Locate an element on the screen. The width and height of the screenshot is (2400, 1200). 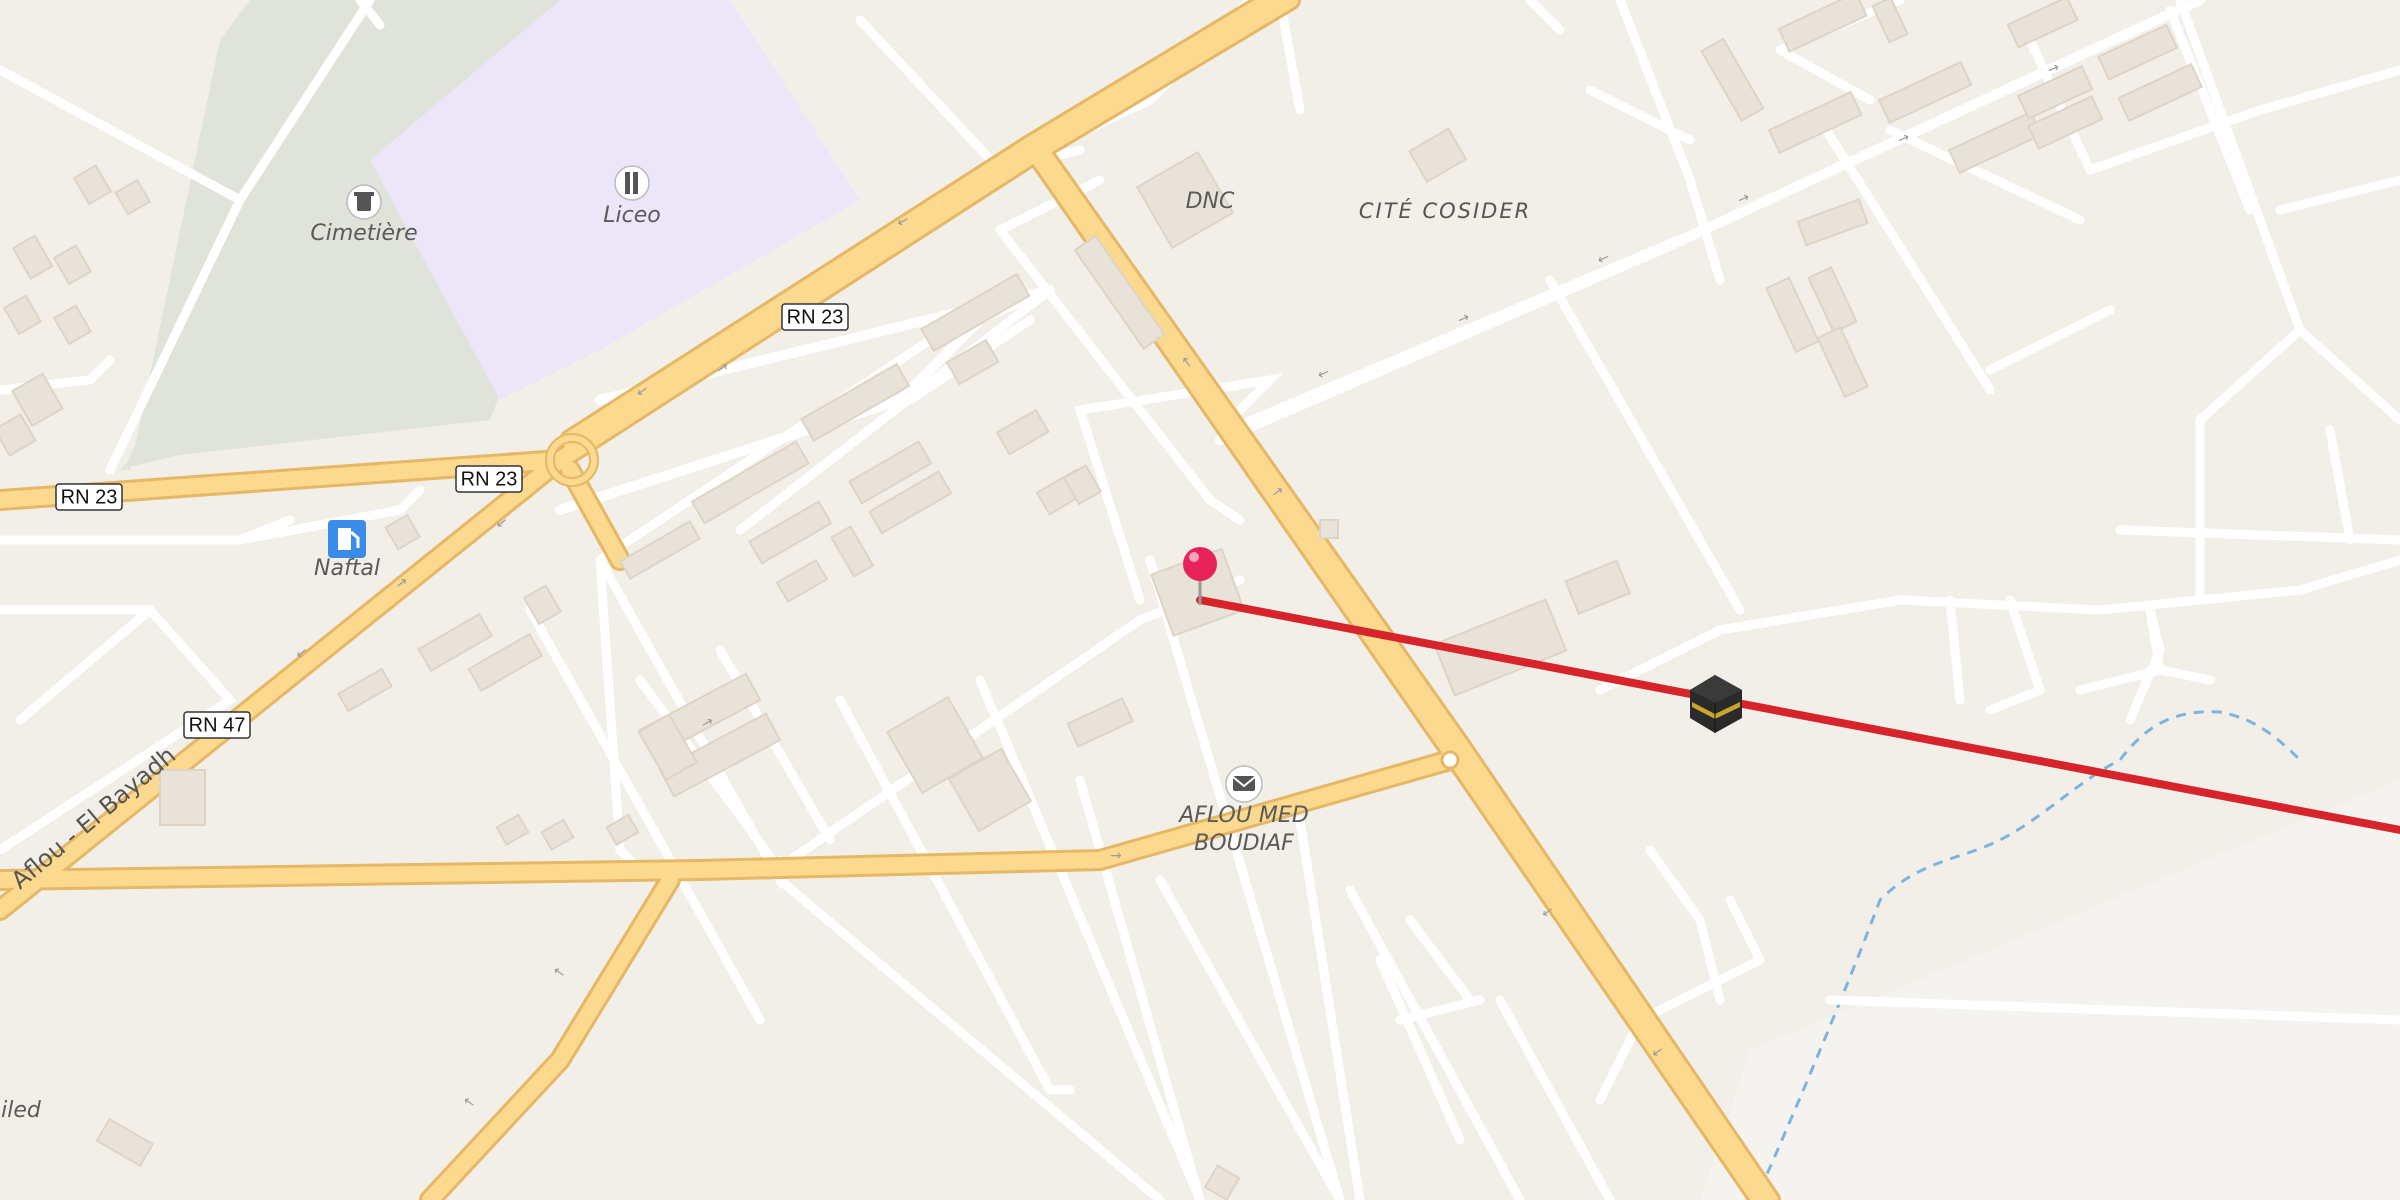
post-office-icon is located at coordinates (1244, 784).